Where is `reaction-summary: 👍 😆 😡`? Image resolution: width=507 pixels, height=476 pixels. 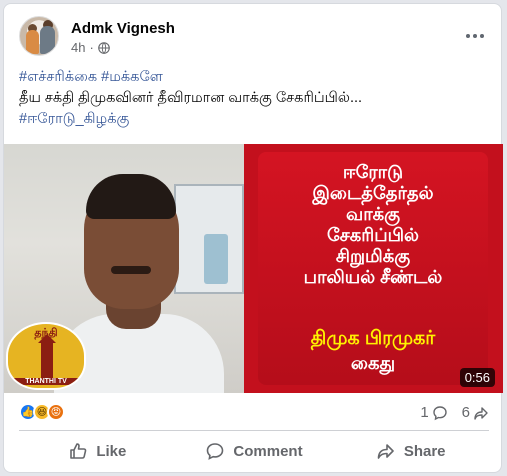 reaction-summary: 👍 😆 😡 is located at coordinates (42, 412).